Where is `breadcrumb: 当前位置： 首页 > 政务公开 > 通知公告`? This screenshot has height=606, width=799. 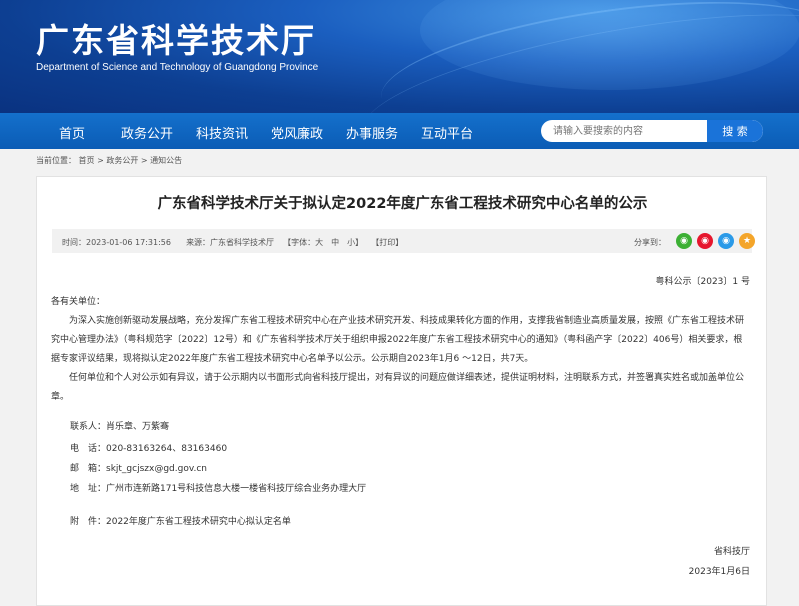 breadcrumb: 当前位置： 首页 > 政务公开 > 通知公告 is located at coordinates (109, 160).